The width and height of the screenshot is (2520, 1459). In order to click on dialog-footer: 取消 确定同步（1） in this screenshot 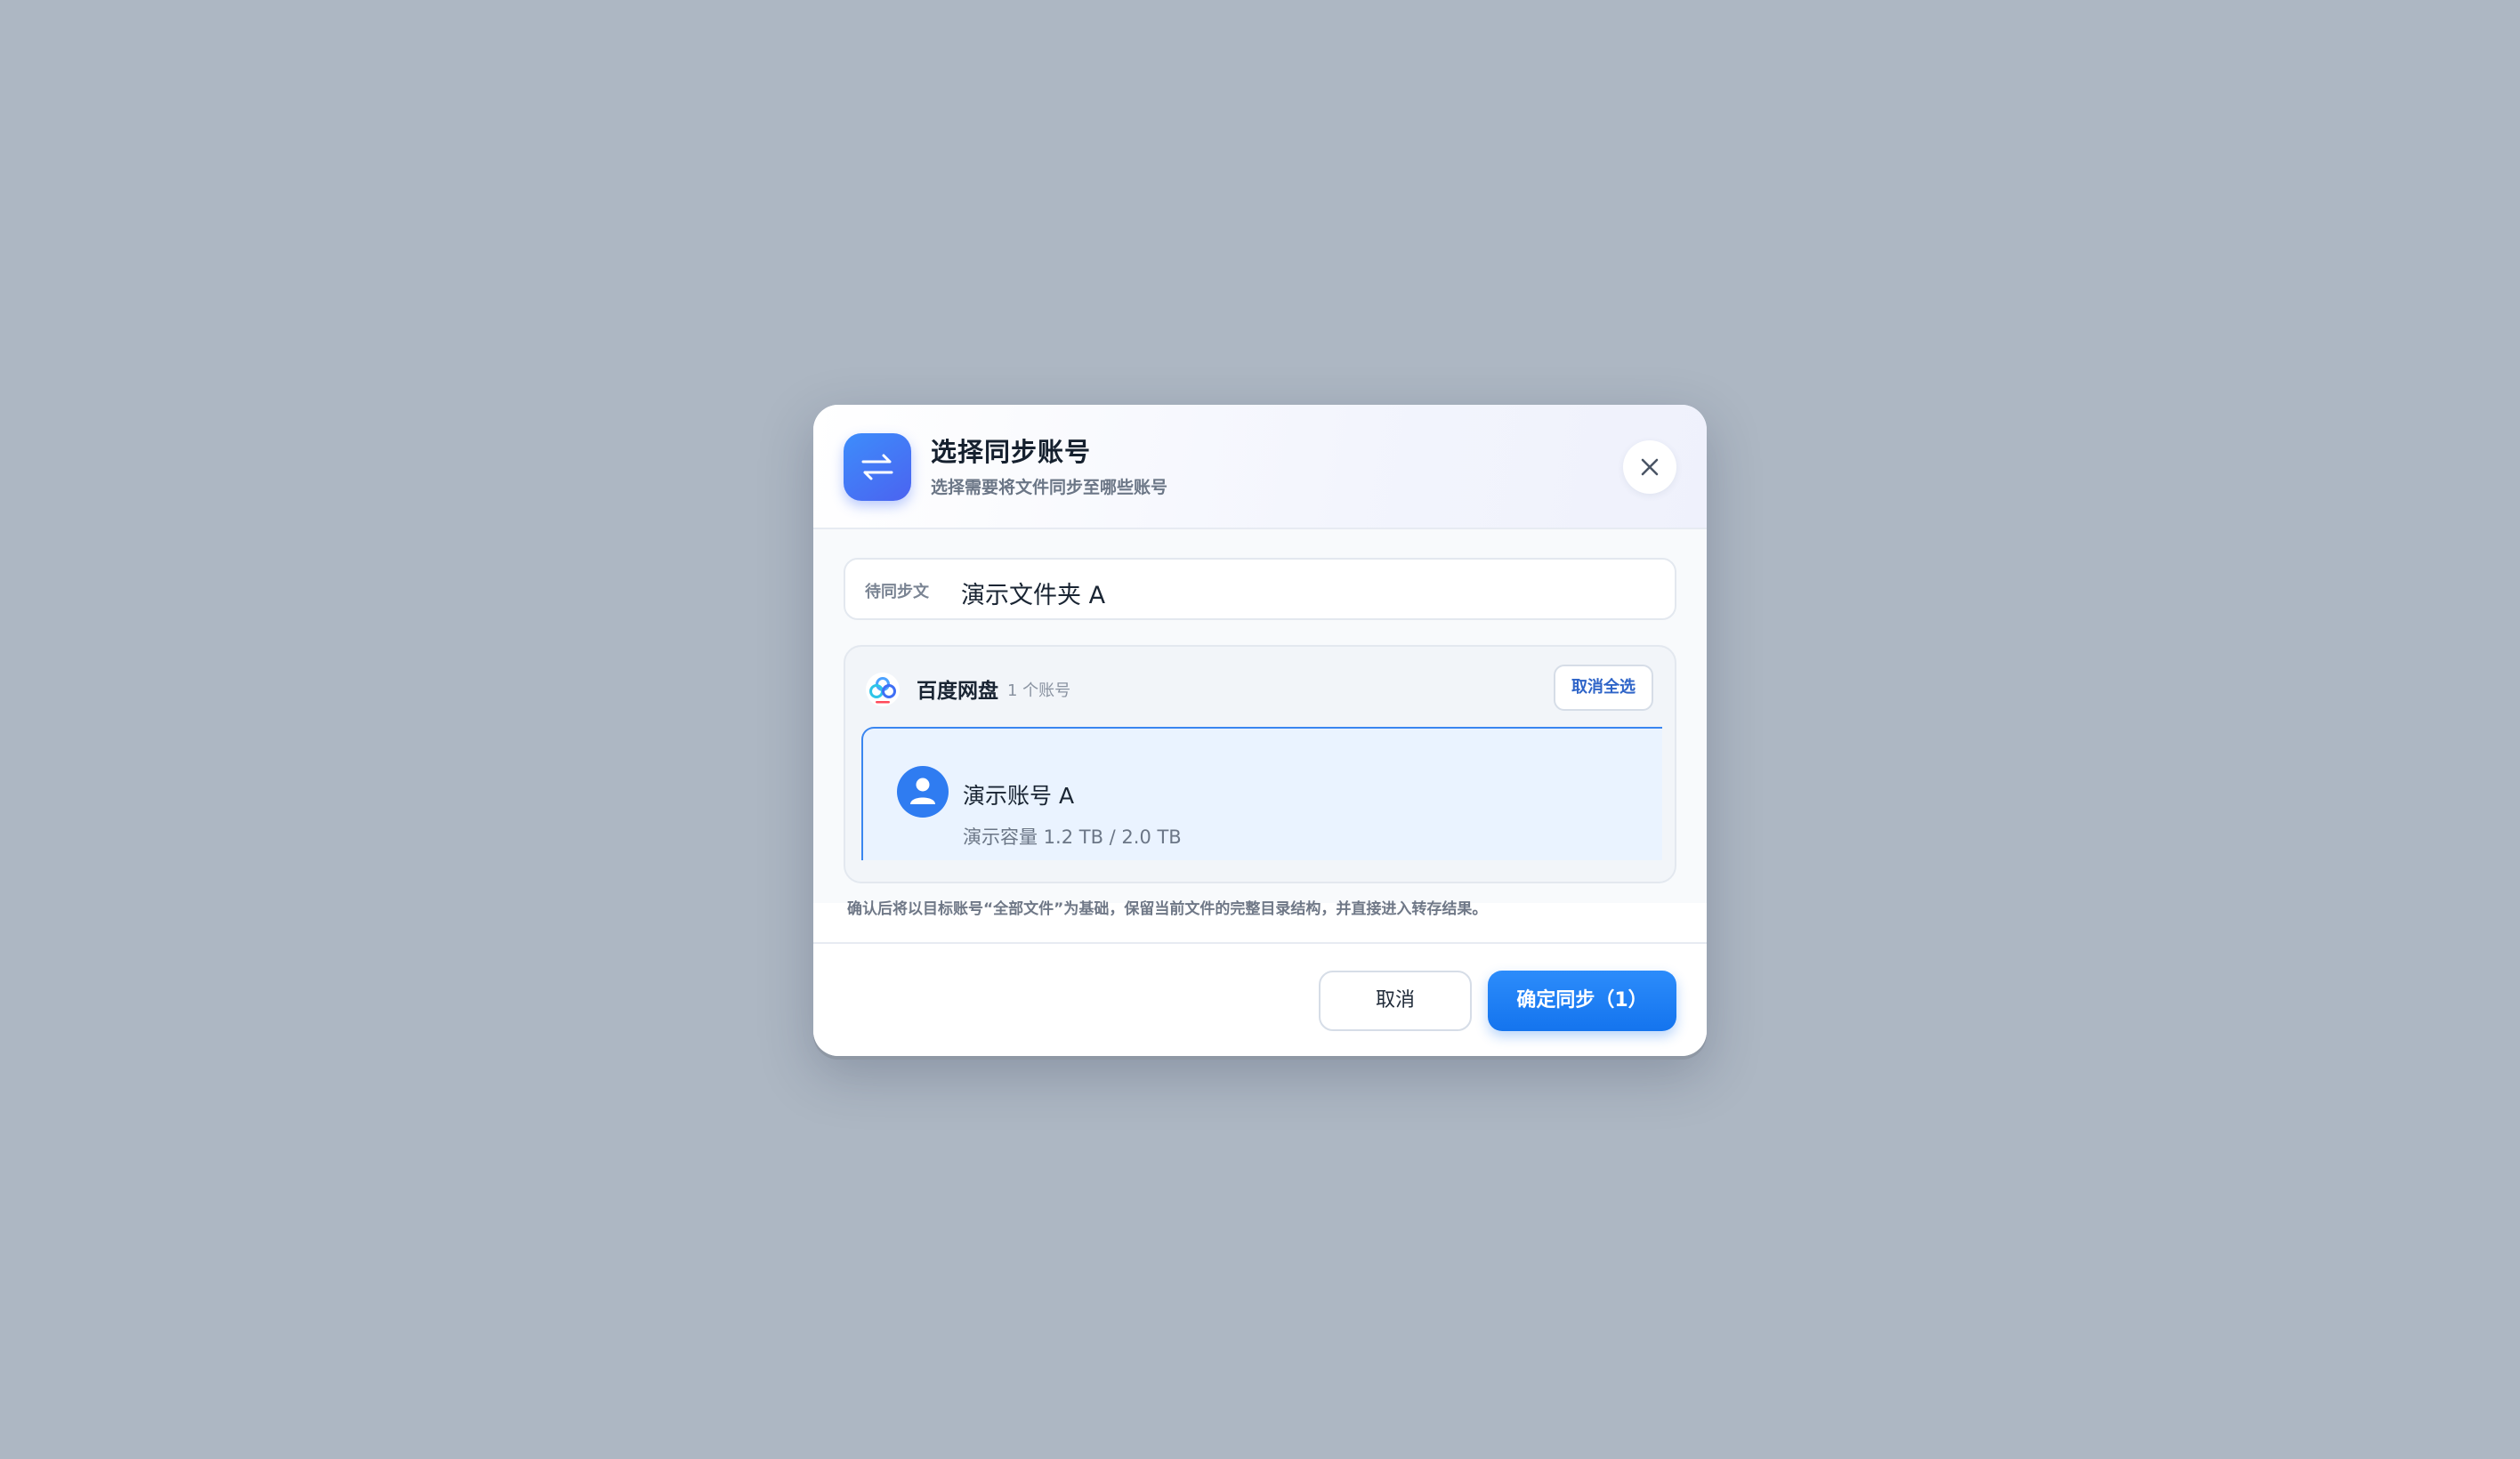, I will do `click(1260, 999)`.